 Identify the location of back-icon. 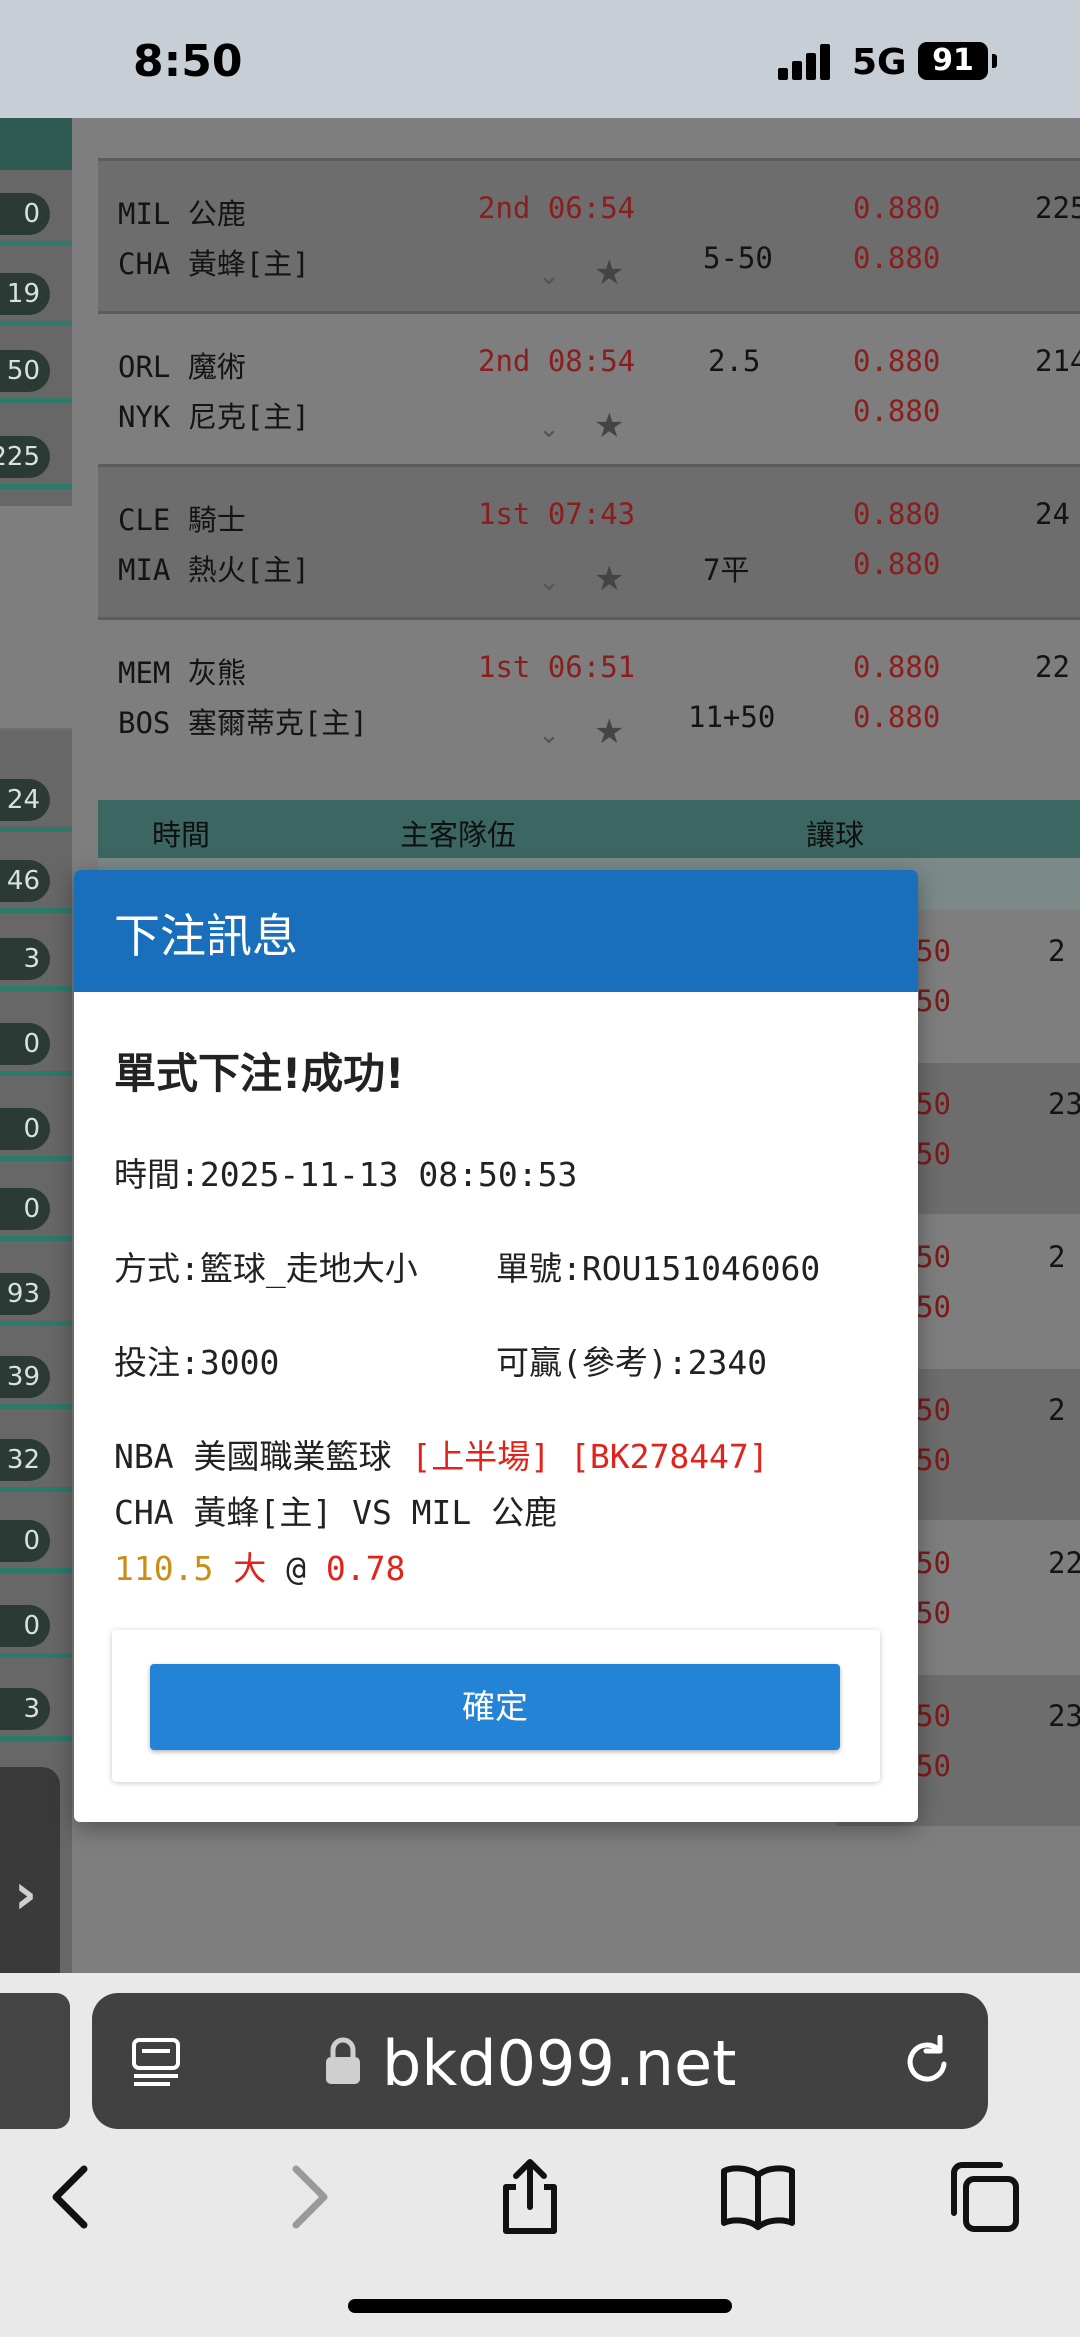
(72, 2197).